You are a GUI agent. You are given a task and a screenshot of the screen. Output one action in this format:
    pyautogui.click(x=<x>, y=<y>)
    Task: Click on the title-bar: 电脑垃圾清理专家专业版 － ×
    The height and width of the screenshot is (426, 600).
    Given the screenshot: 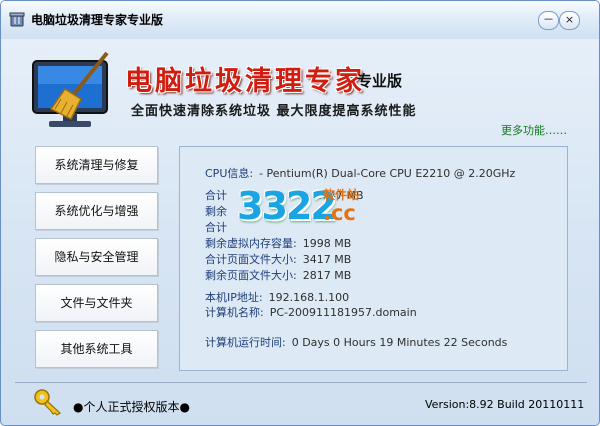 What is the action you would take?
    pyautogui.click(x=300, y=20)
    